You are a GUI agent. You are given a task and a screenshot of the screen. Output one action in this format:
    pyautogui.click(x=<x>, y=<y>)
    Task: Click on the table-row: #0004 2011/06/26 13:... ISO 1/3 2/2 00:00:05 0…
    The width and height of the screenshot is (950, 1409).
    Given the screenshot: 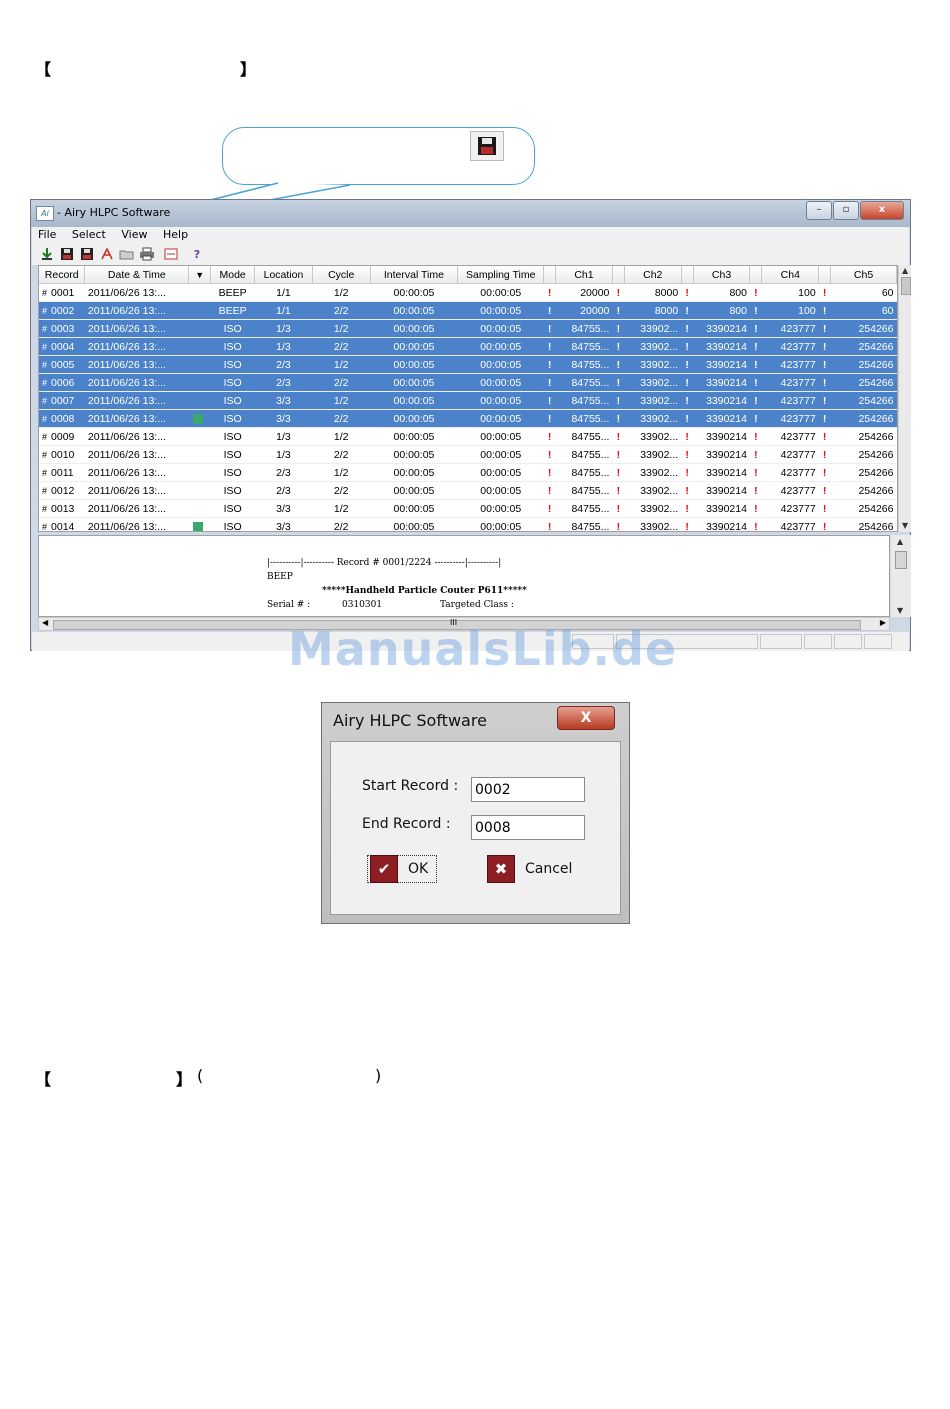 What is the action you would take?
    pyautogui.click(x=468, y=346)
    